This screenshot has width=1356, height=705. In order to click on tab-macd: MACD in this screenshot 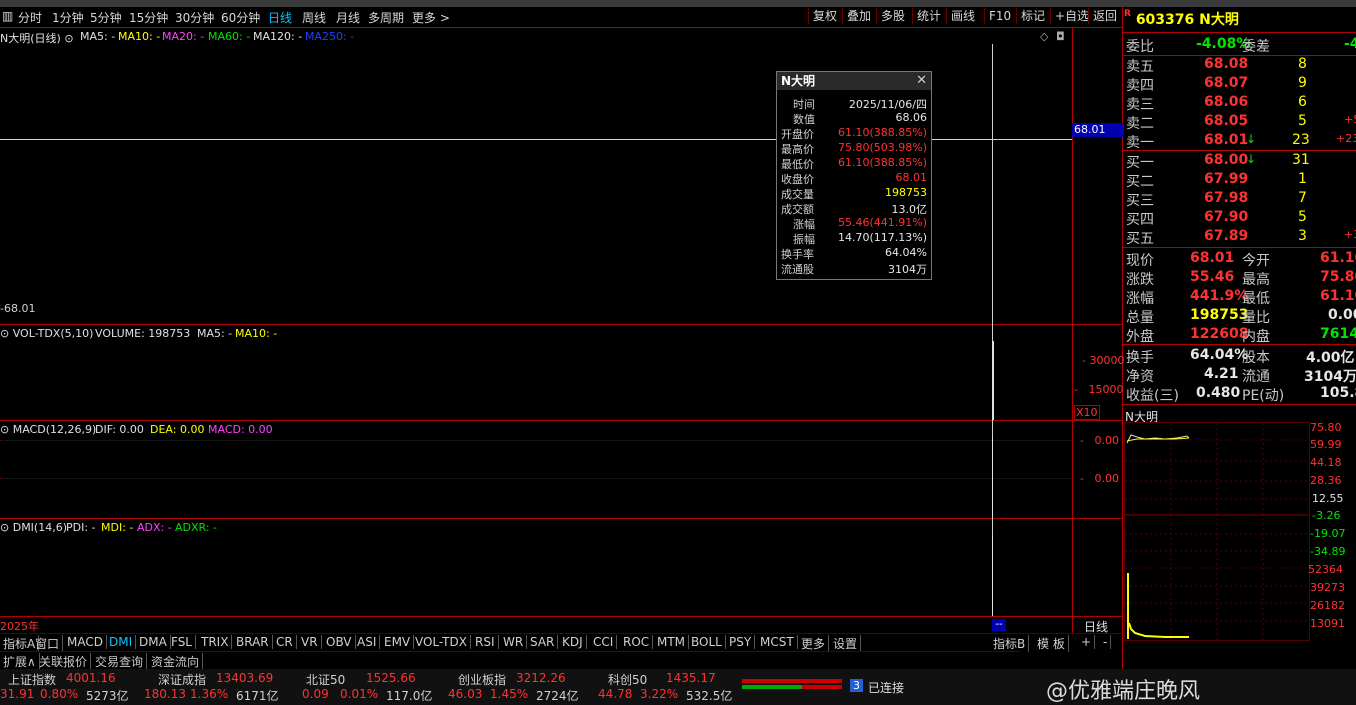, I will do `click(85, 642)`.